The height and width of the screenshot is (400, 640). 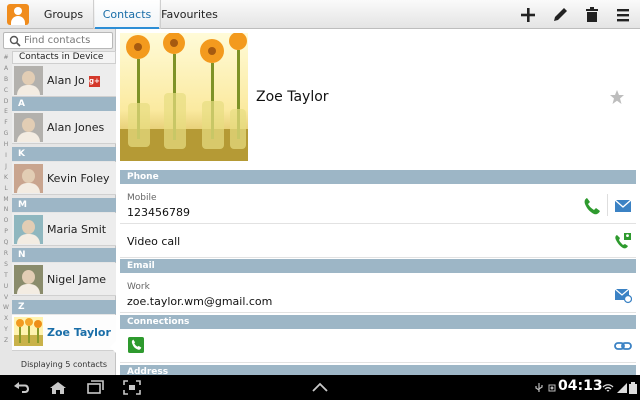 I want to click on menu-button, so click(x=623, y=15).